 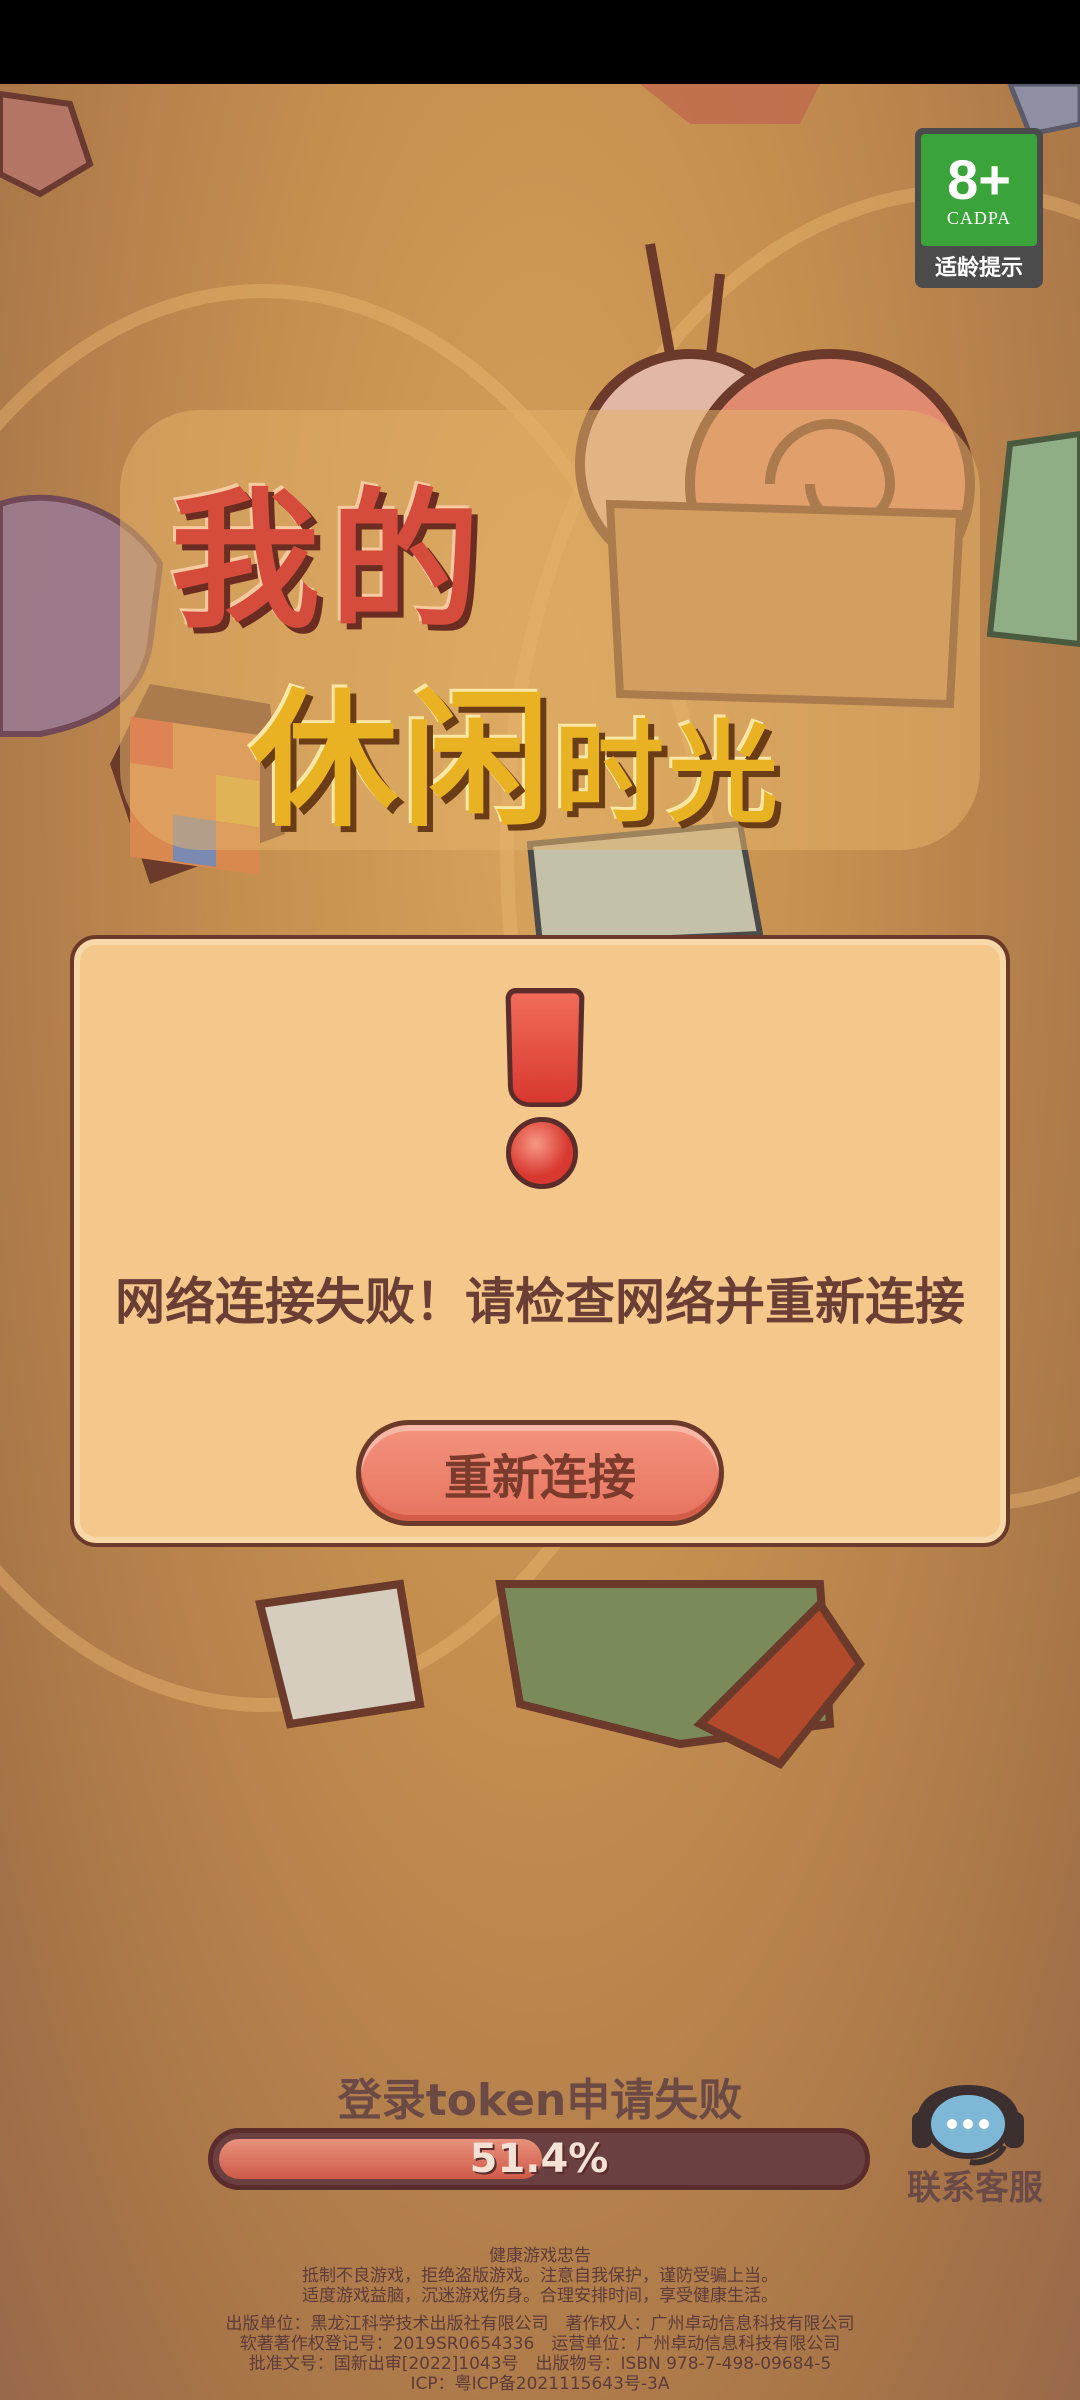 What do you see at coordinates (540, 2296) in the screenshot?
I see `health-advice-line2: 适度游戏益脑，沉迷游戏伤身。合理安排时间，享受健康生活。` at bounding box center [540, 2296].